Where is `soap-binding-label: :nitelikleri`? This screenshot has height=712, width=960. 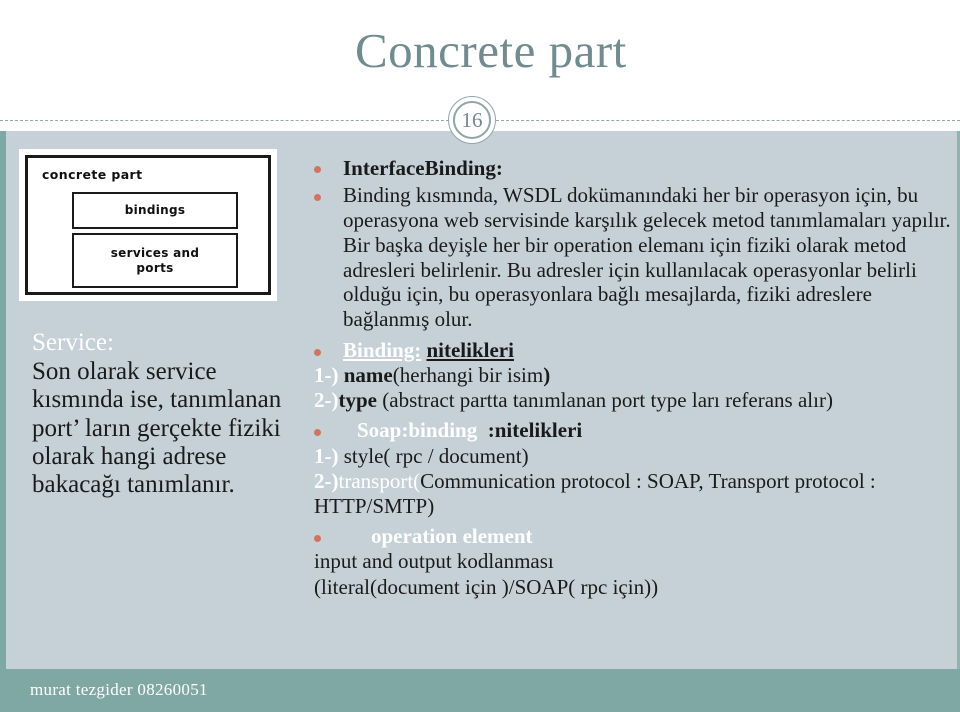
soap-binding-label: :nitelikleri is located at coordinates (535, 430).